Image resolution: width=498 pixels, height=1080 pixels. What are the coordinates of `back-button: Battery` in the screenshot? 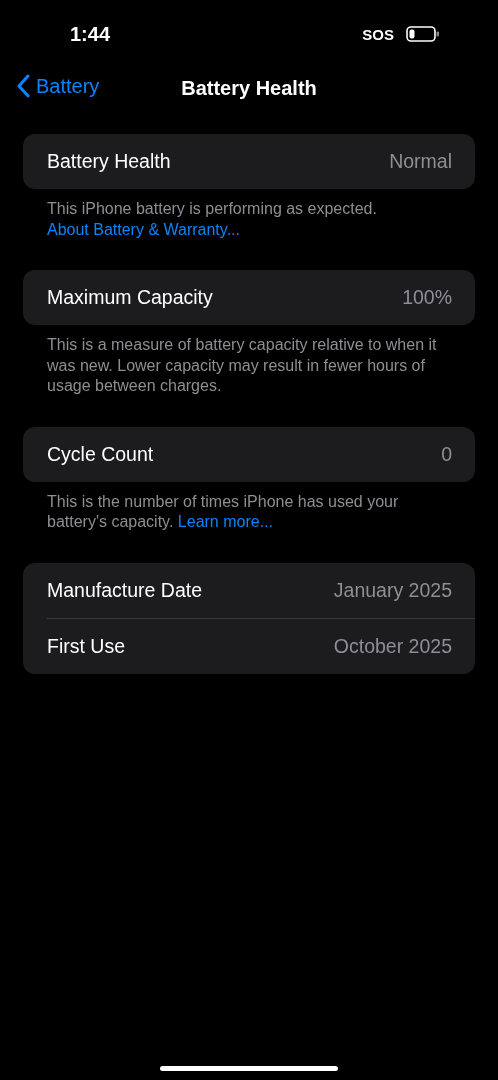 It's located at (58, 86).